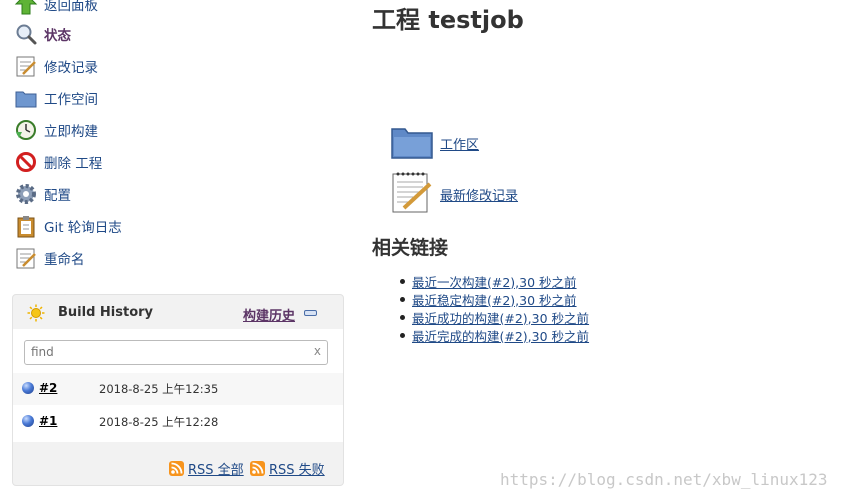  Describe the element at coordinates (317, 351) in the screenshot. I see `clear-search-icon: x` at that location.